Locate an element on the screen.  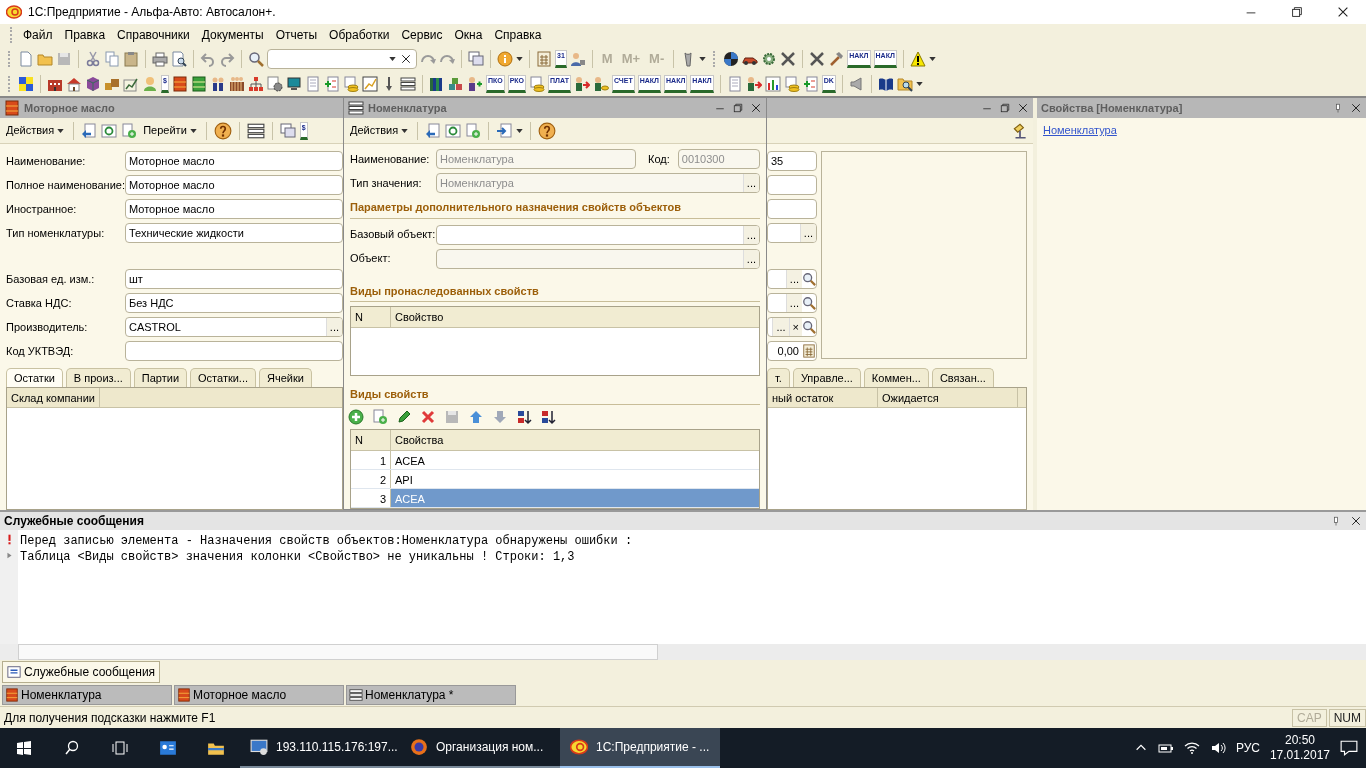
delete-icon is located at coordinates (428, 417).